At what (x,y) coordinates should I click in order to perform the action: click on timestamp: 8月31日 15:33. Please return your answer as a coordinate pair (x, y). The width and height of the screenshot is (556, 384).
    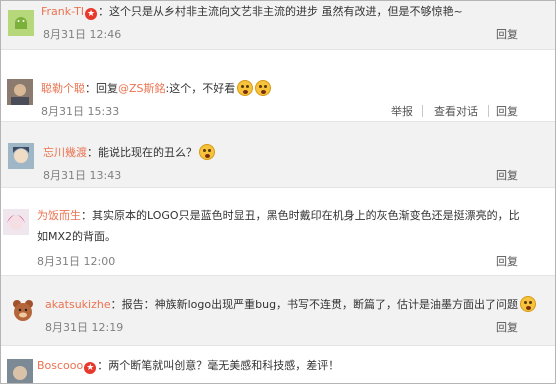
    Looking at the image, I should click on (80, 111).